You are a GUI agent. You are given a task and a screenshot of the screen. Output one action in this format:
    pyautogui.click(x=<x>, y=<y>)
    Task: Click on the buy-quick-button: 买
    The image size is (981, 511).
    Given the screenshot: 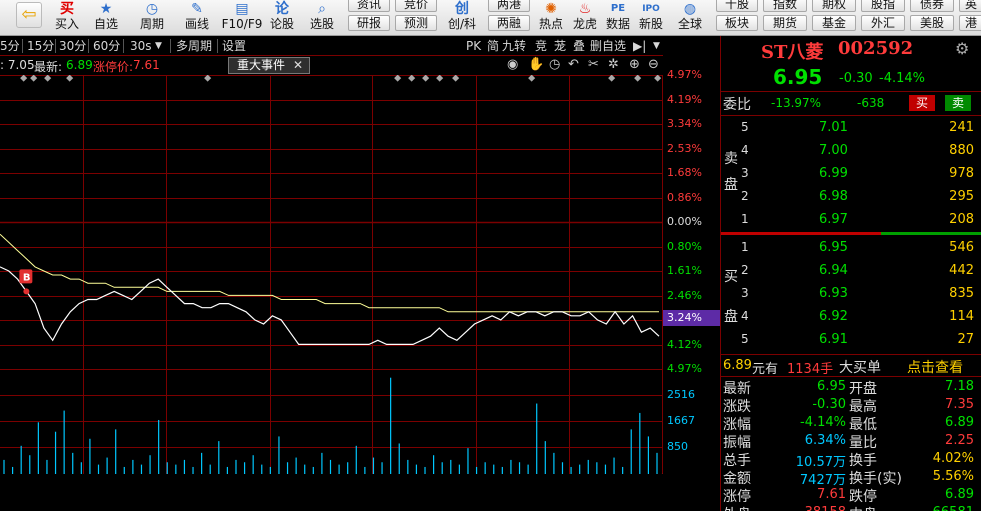 What is the action you would take?
    pyautogui.click(x=922, y=103)
    